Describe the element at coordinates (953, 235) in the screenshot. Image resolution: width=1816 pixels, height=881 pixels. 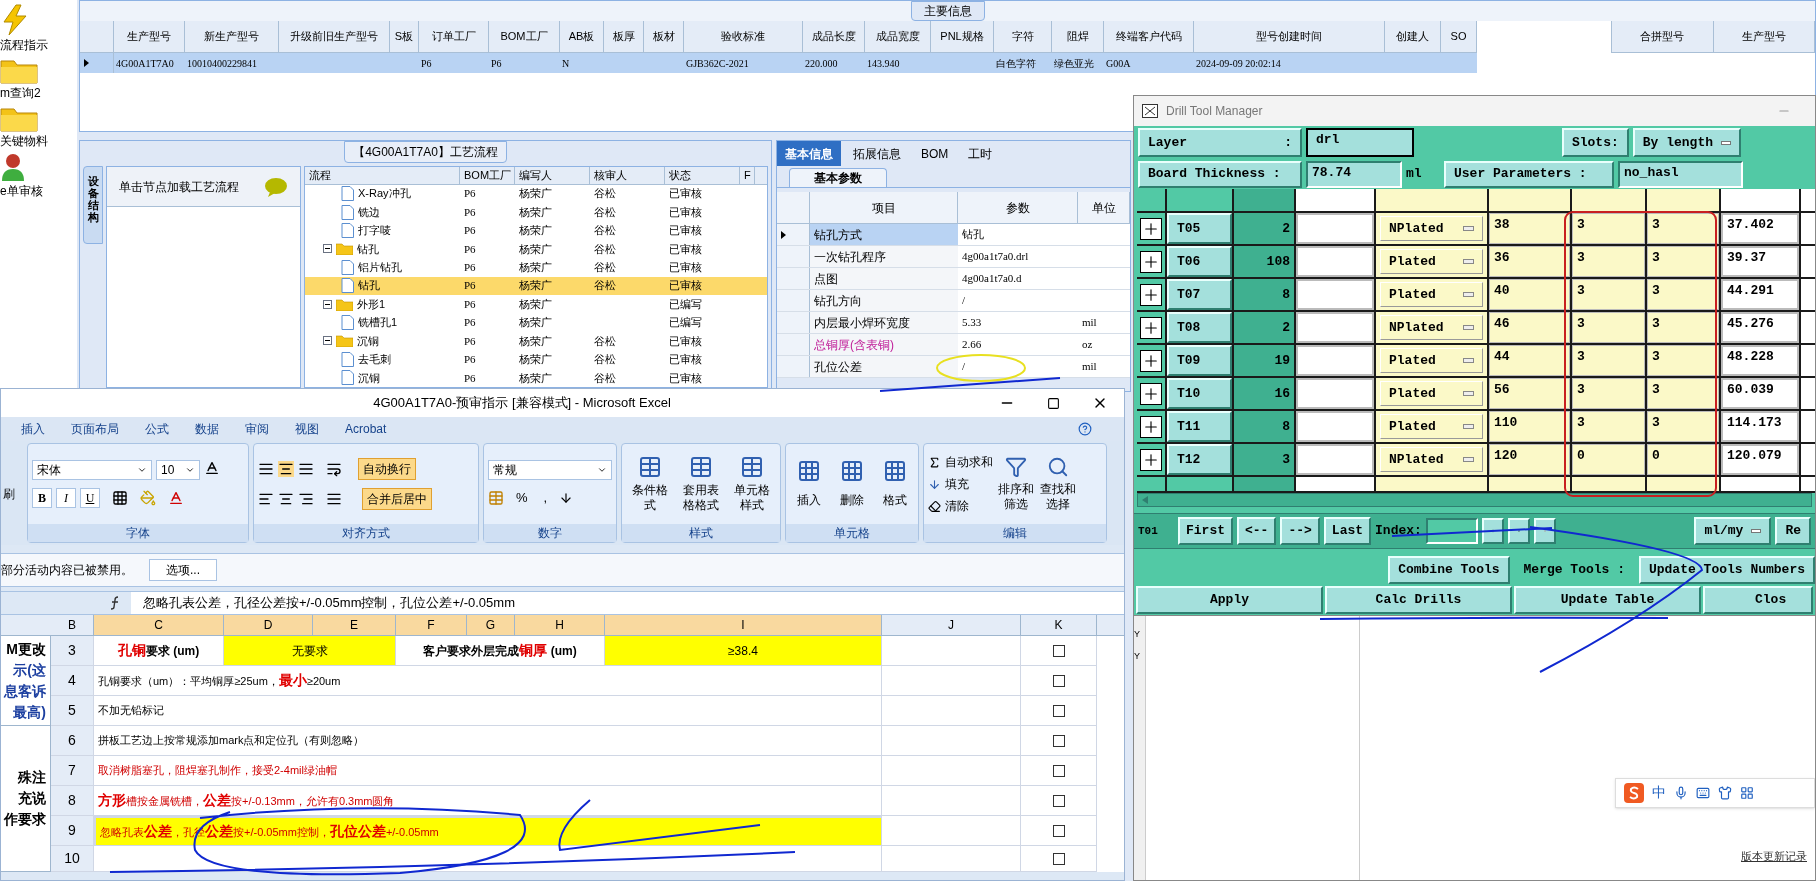
I see `table-row: 钻孔方式 钻孔` at that location.